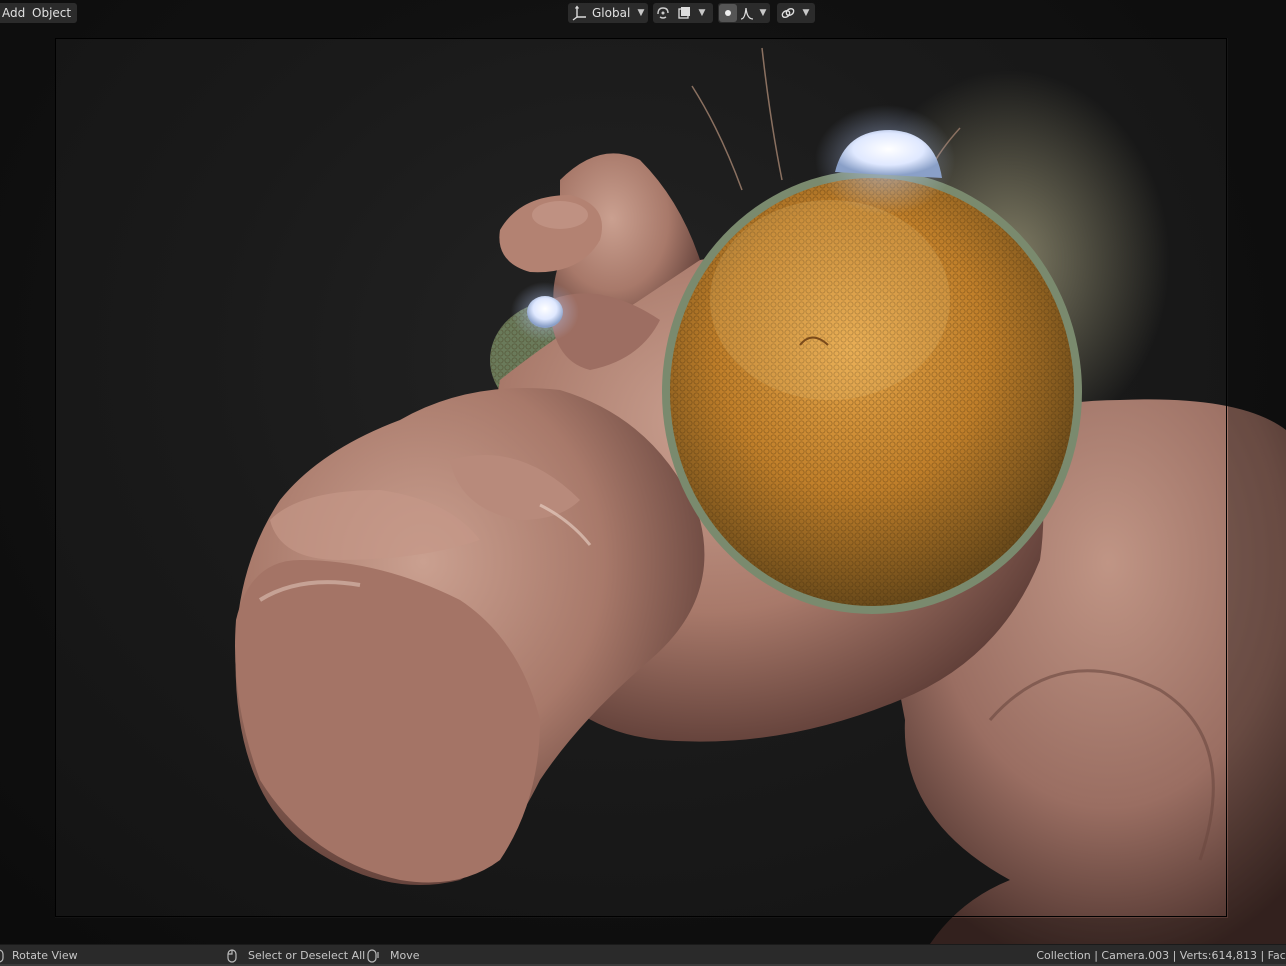 The width and height of the screenshot is (1286, 966). I want to click on select-hint: Select or Deselect All, so click(307, 955).